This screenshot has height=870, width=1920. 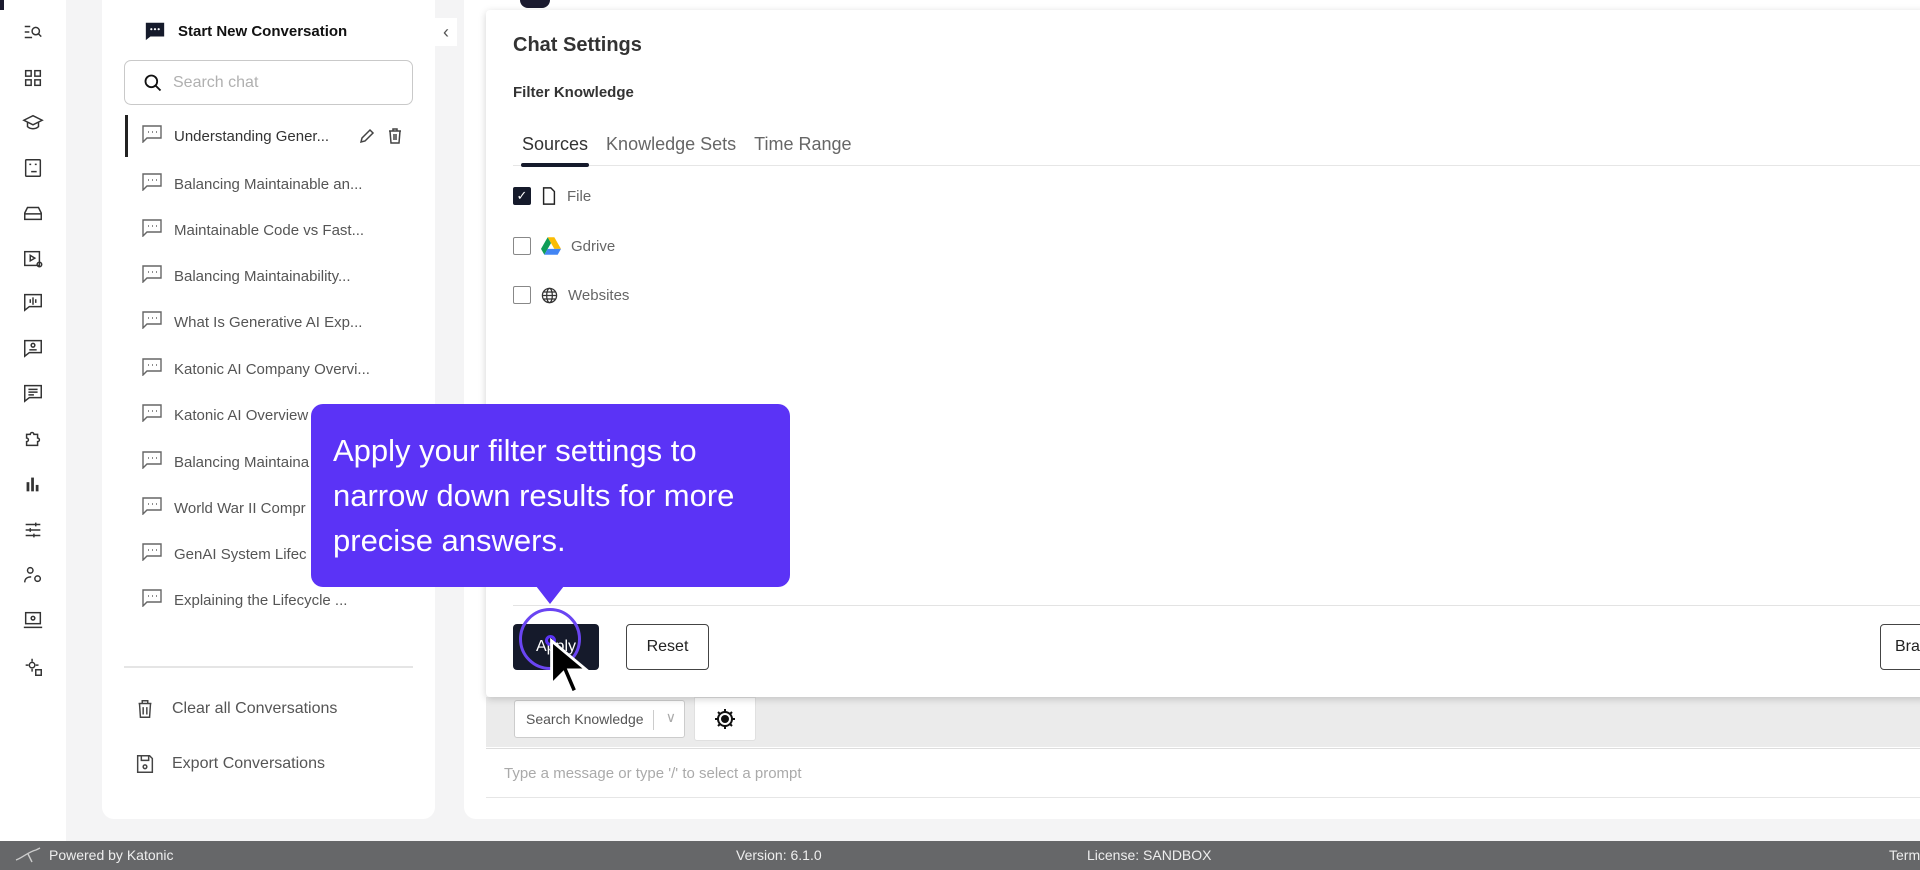 What do you see at coordinates (33, 530) in the screenshot?
I see `sliders-icon` at bounding box center [33, 530].